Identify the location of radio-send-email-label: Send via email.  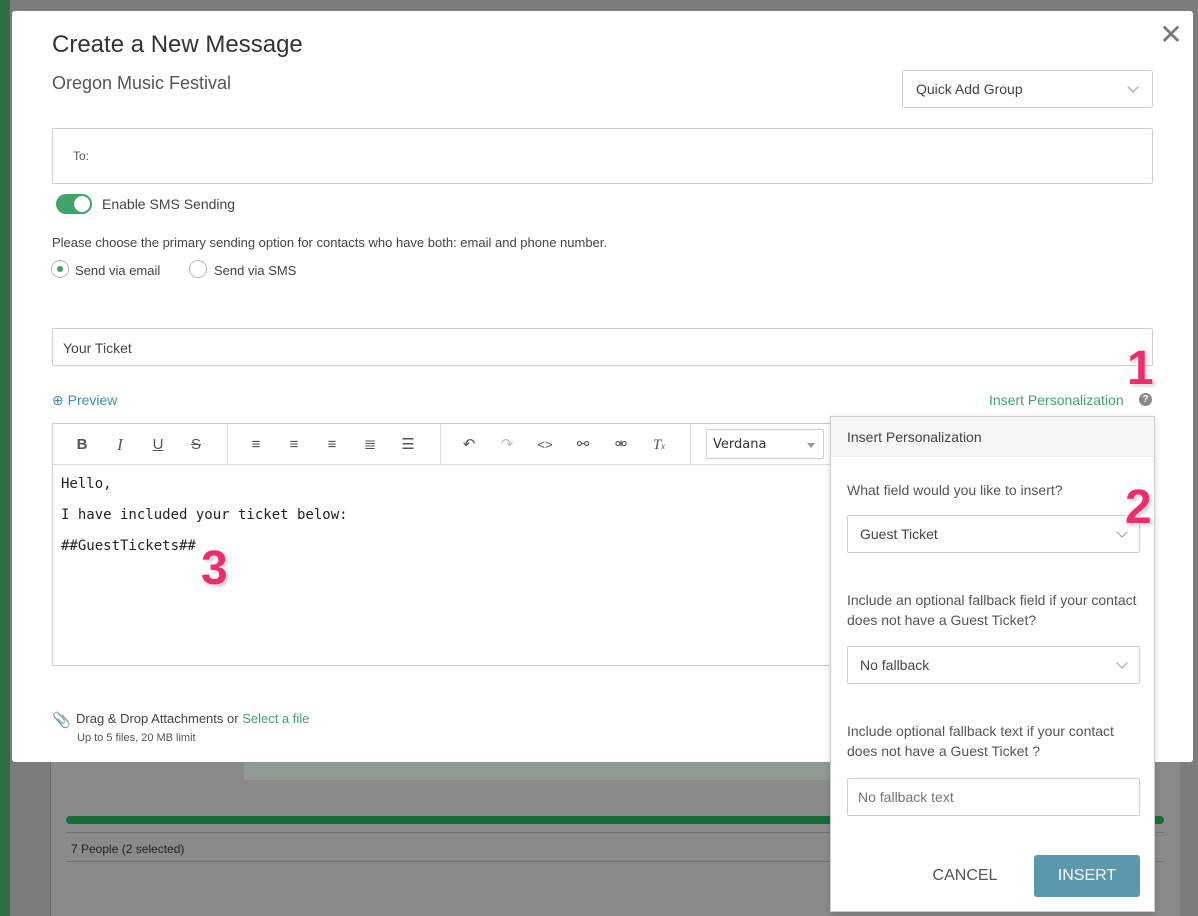
(118, 270).